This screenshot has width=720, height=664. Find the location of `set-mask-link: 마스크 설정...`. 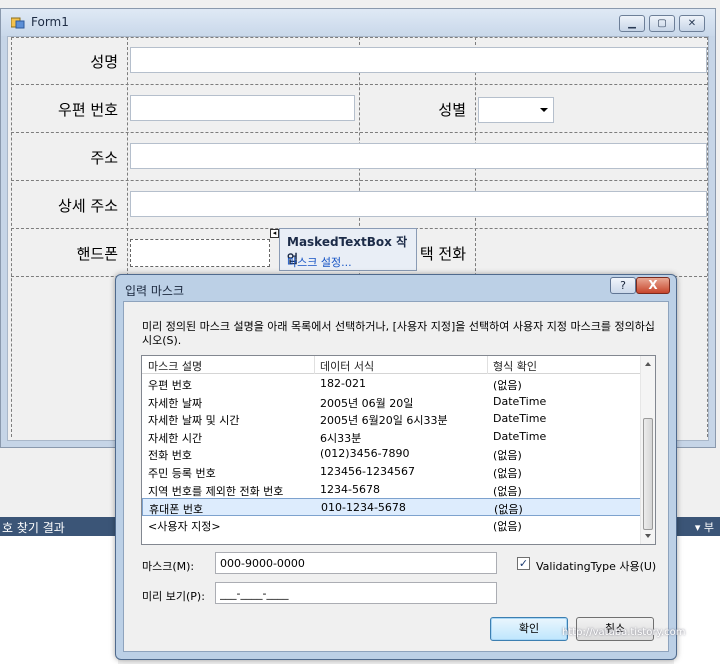

set-mask-link: 마스크 설정... is located at coordinates (319, 262).